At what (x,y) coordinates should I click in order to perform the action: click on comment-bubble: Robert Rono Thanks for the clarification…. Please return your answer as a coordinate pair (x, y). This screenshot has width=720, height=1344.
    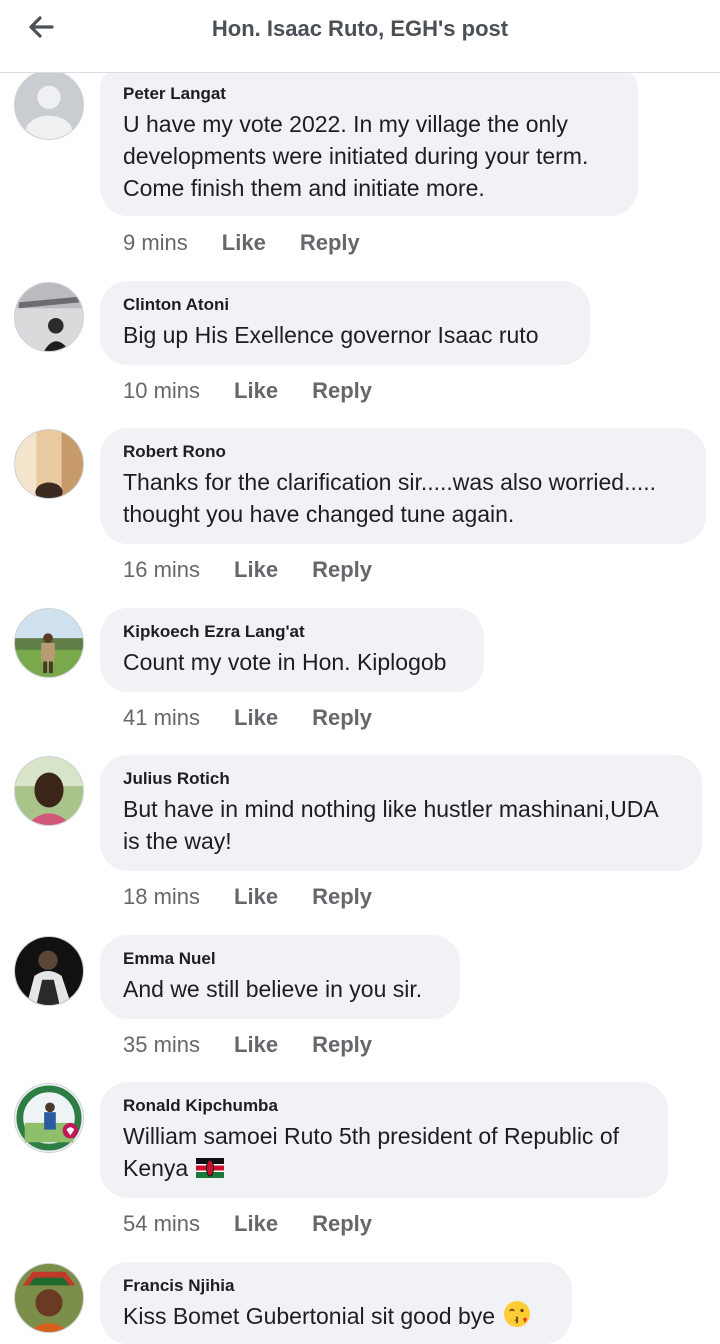
    Looking at the image, I should click on (403, 486).